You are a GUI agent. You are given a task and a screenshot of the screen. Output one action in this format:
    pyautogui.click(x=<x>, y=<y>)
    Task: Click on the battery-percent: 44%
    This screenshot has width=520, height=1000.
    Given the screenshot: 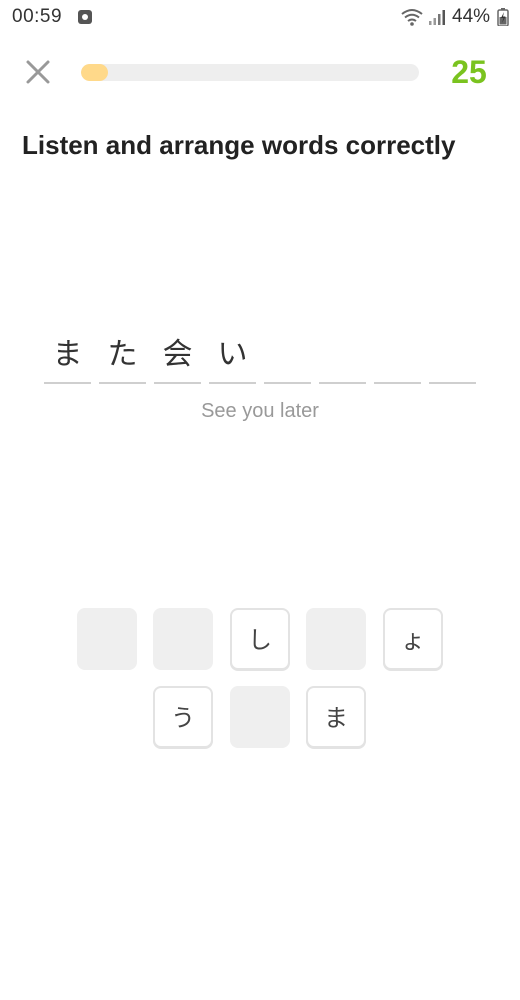 What is the action you would take?
    pyautogui.click(x=471, y=16)
    